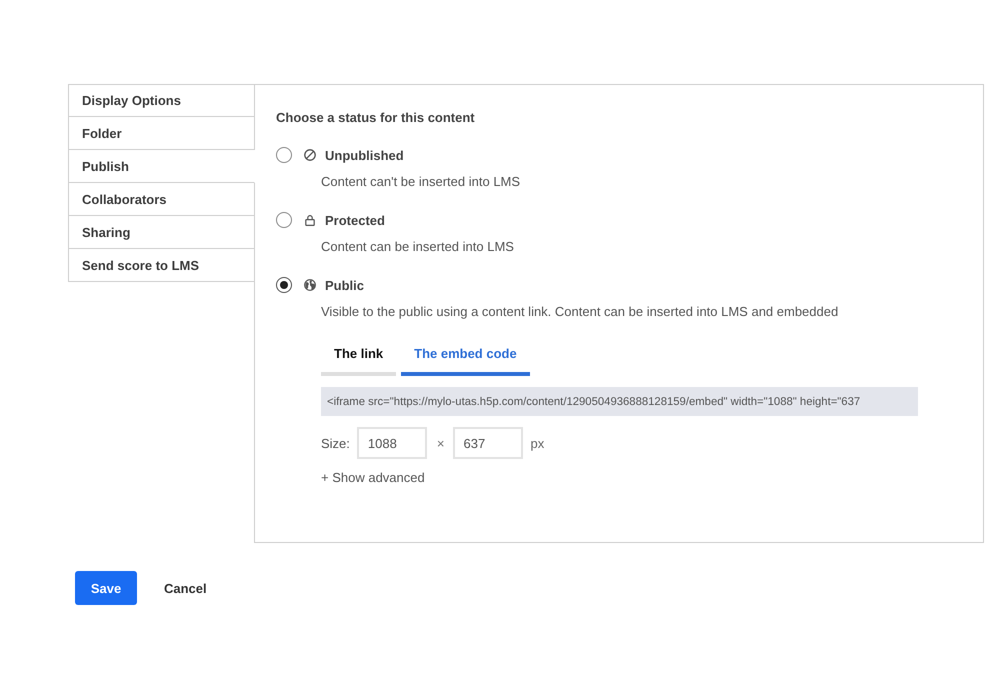  Describe the element at coordinates (420, 182) in the screenshot. I see `status-description: Content can't be inserted into LMS` at that location.